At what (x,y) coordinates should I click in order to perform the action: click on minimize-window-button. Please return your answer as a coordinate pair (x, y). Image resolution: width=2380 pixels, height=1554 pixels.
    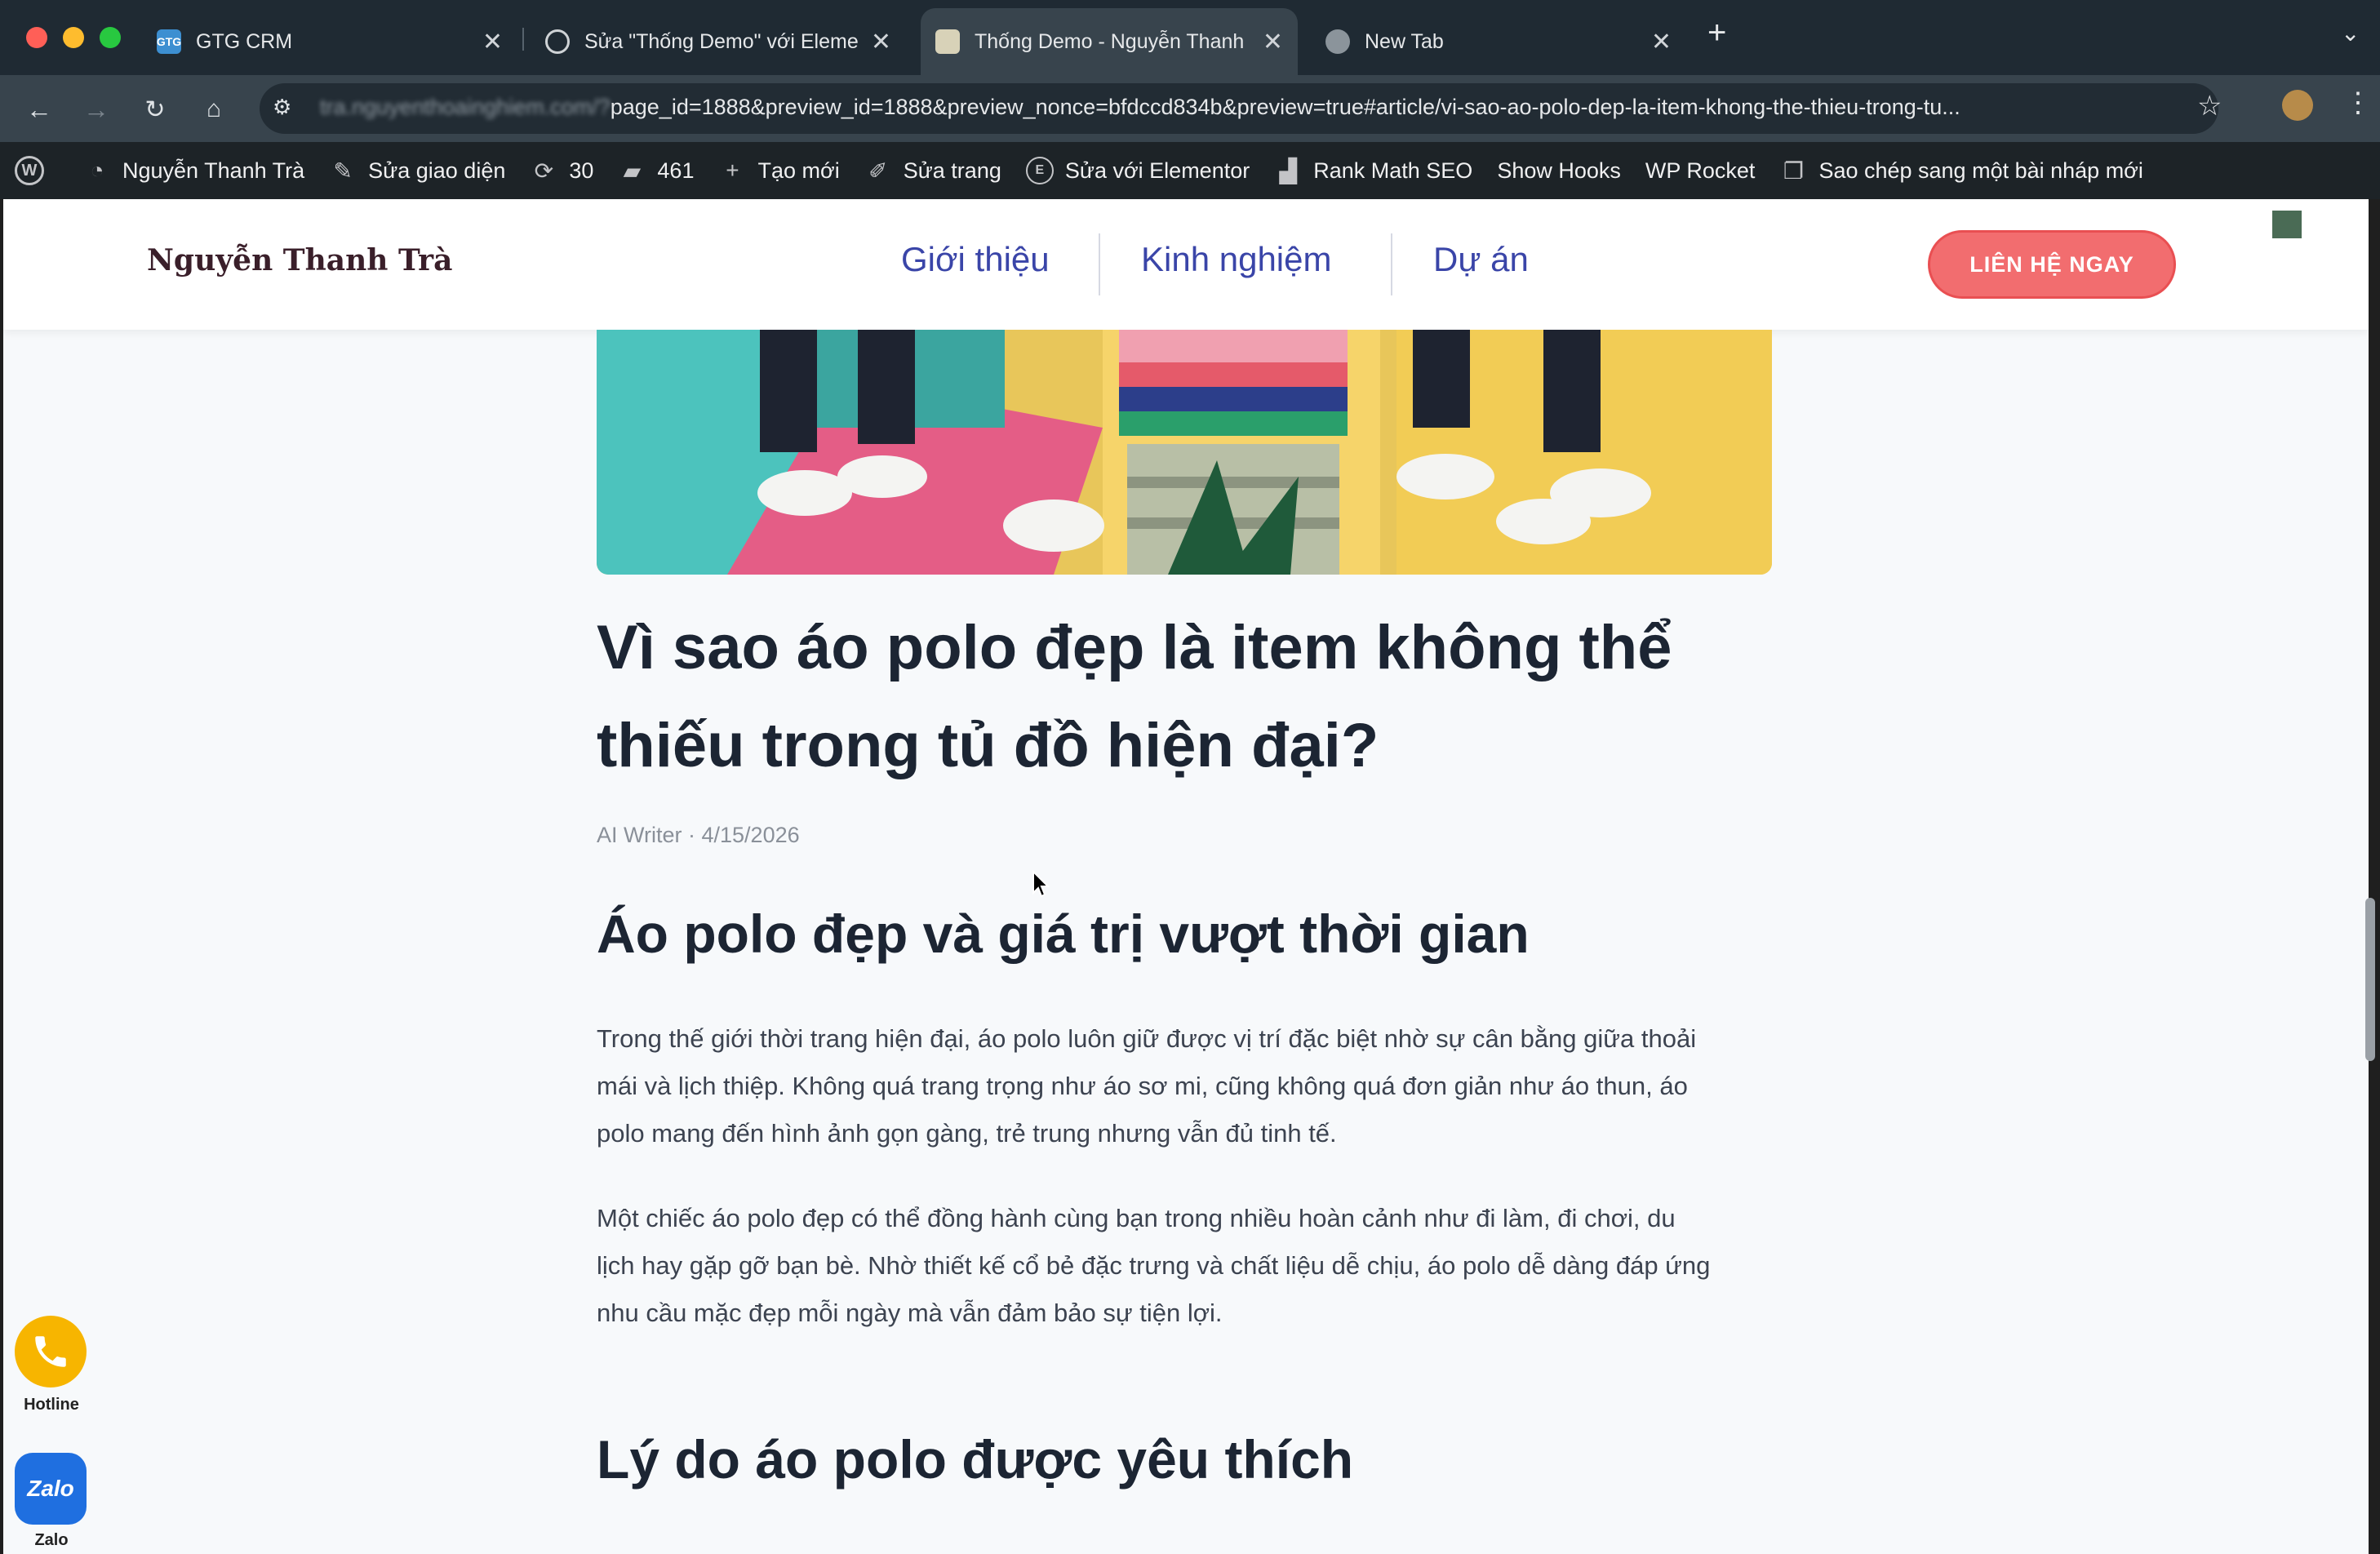
    Looking at the image, I should click on (74, 37).